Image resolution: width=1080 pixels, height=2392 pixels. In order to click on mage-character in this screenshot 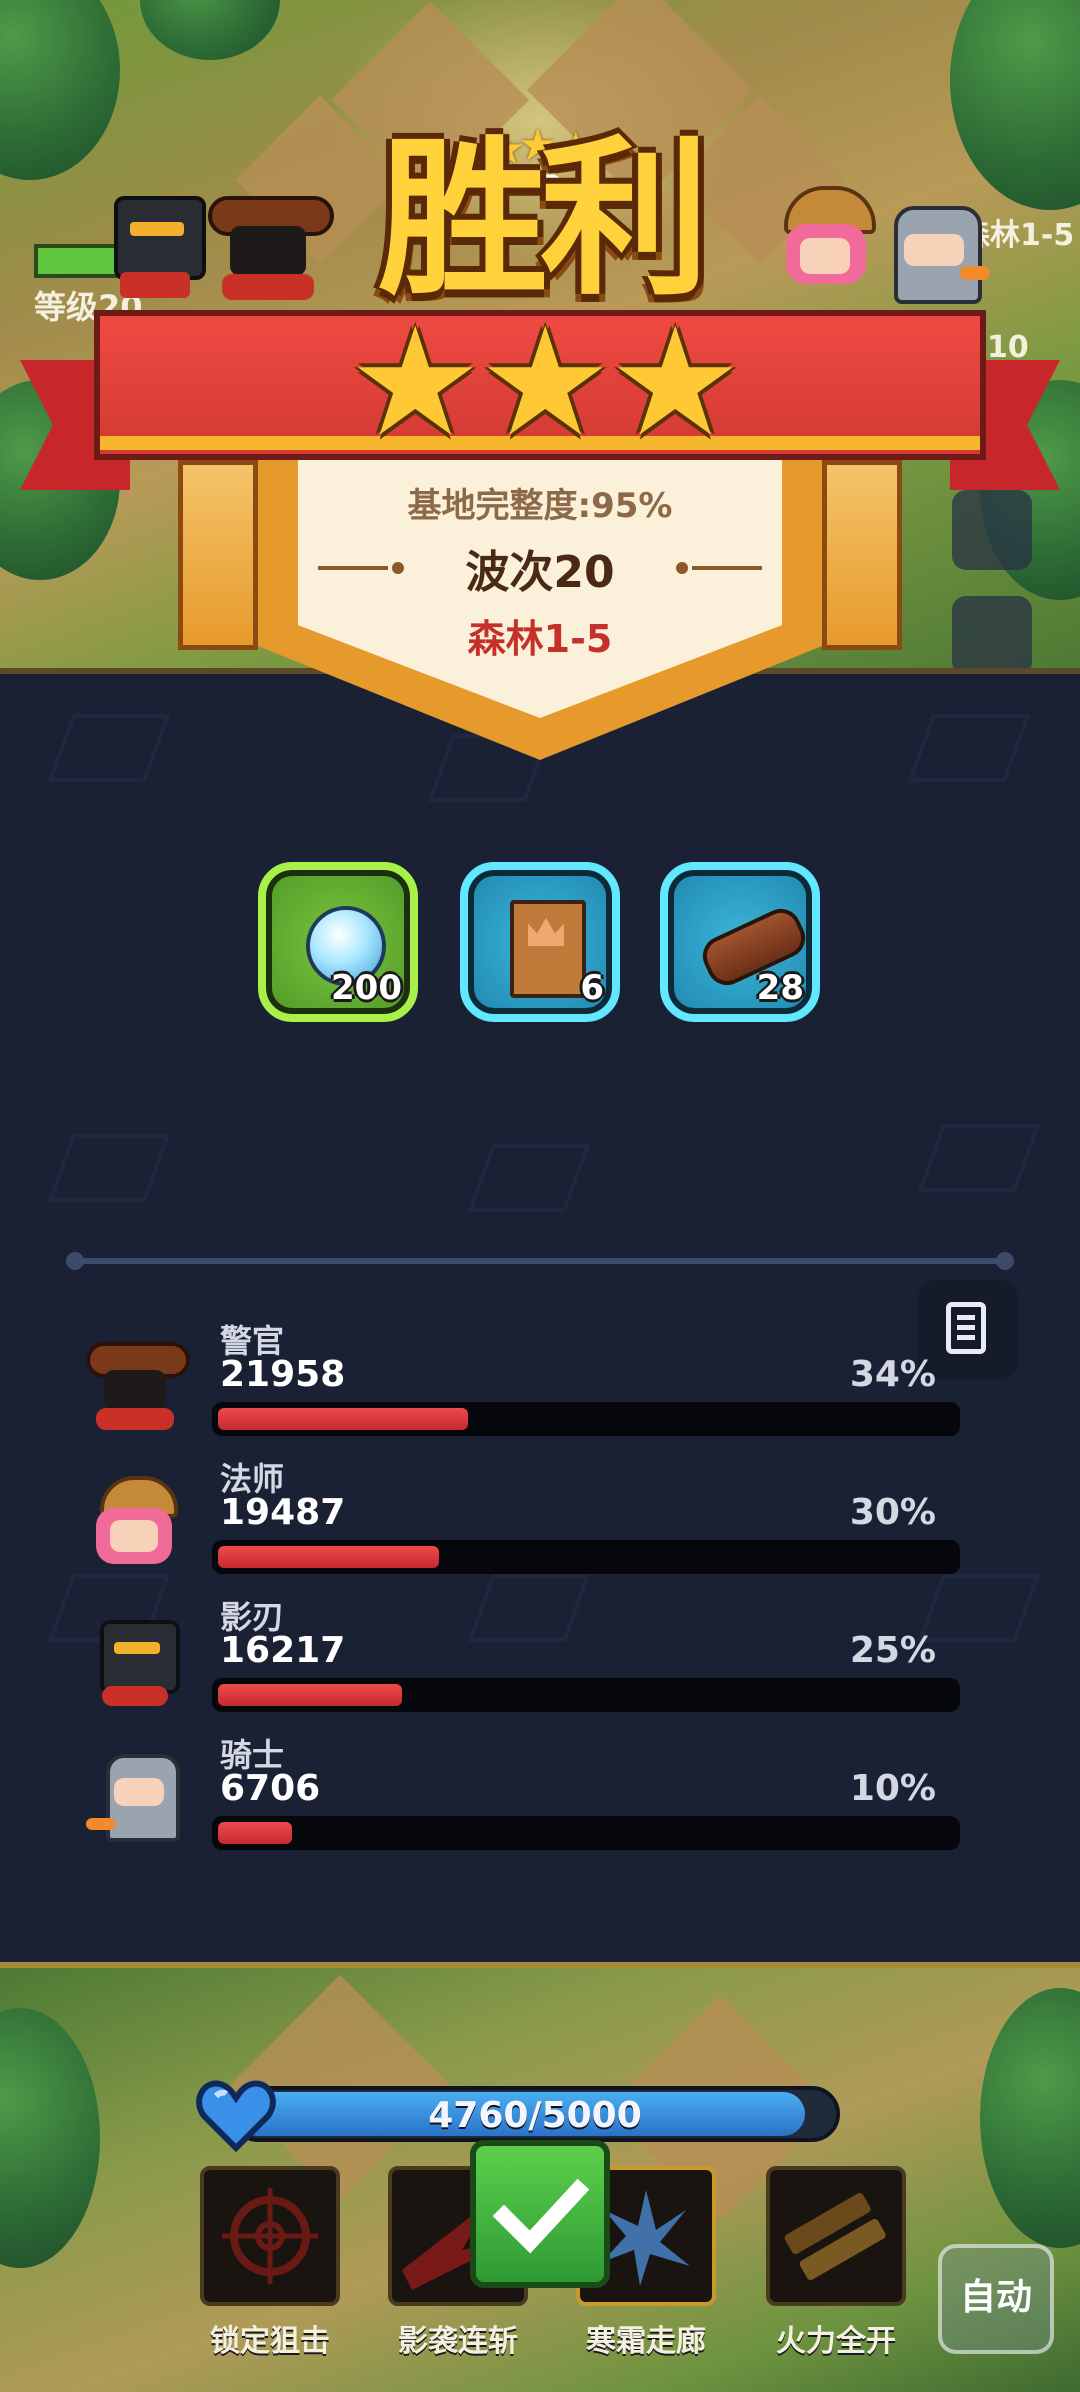, I will do `click(825, 244)`.